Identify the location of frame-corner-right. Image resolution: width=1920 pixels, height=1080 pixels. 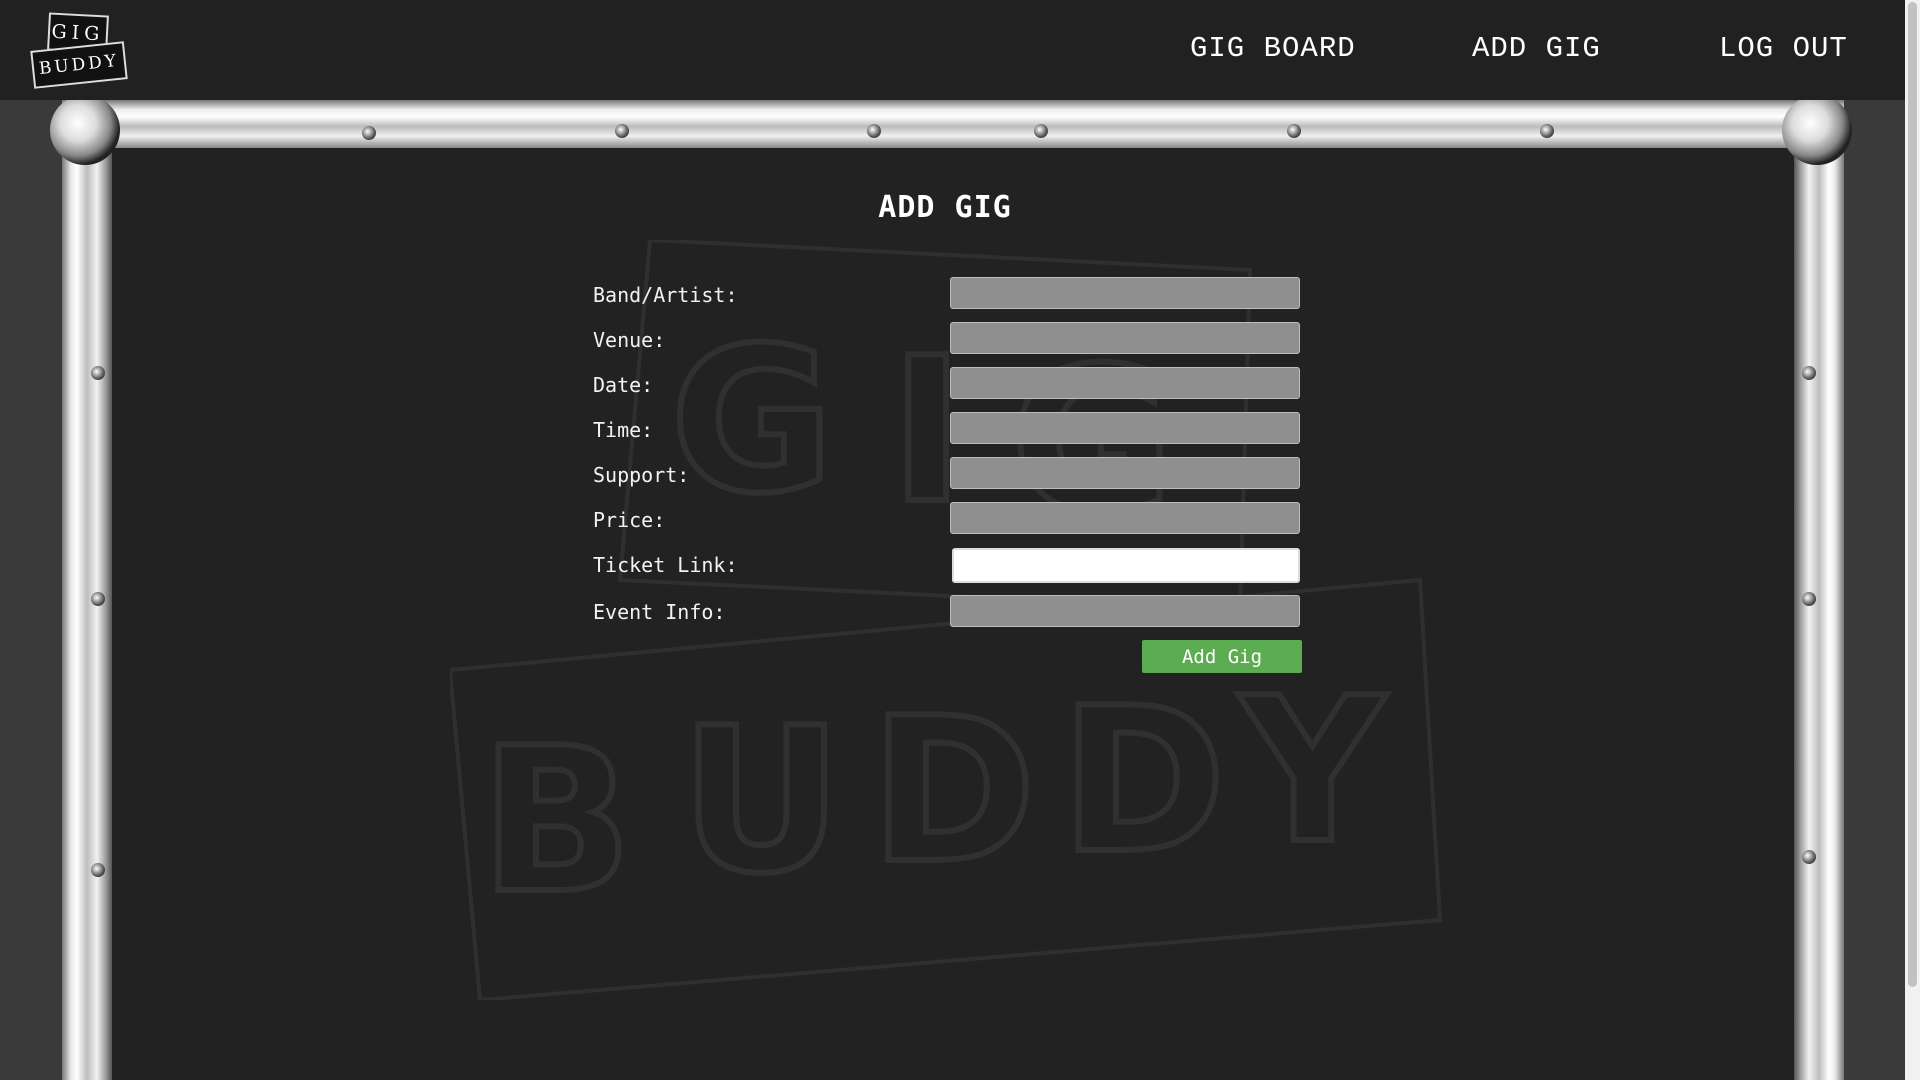
(1817, 130).